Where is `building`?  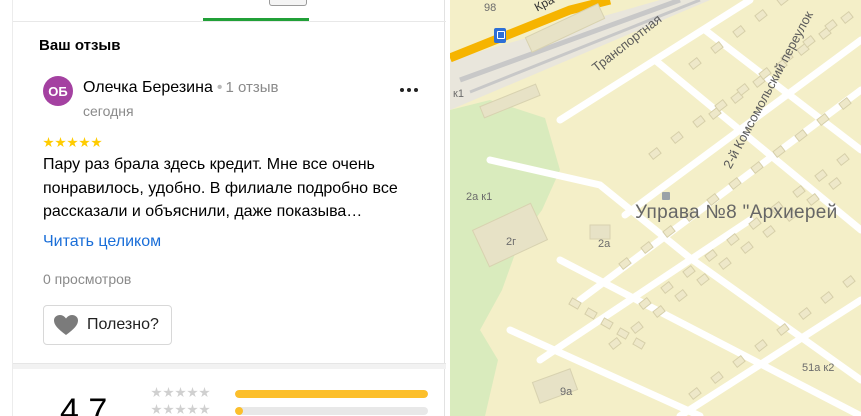 building is located at coordinates (600, 232).